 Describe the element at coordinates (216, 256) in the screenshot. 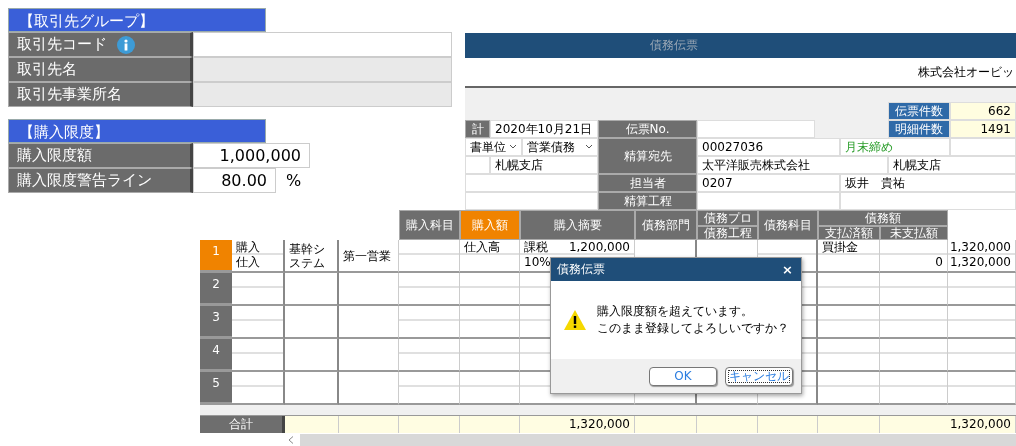

I see `row-number: 1` at that location.